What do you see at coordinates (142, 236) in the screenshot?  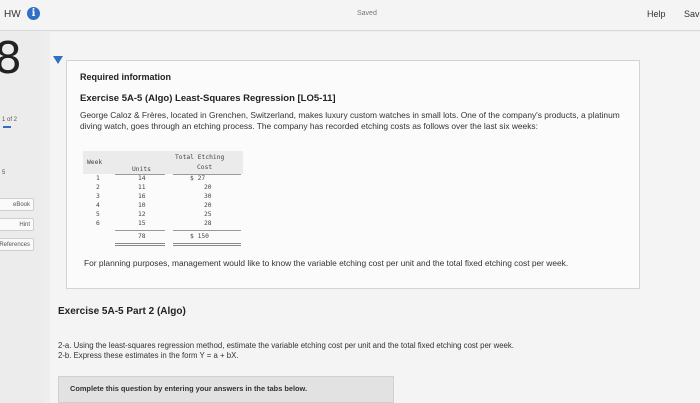 I see `total-units: 78` at bounding box center [142, 236].